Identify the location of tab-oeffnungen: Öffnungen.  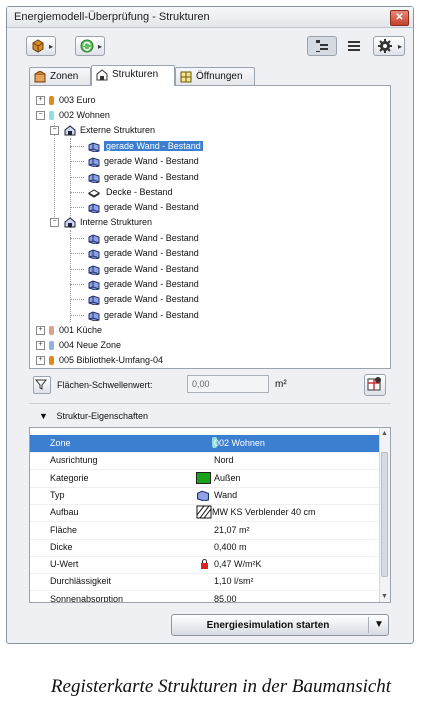
(215, 76).